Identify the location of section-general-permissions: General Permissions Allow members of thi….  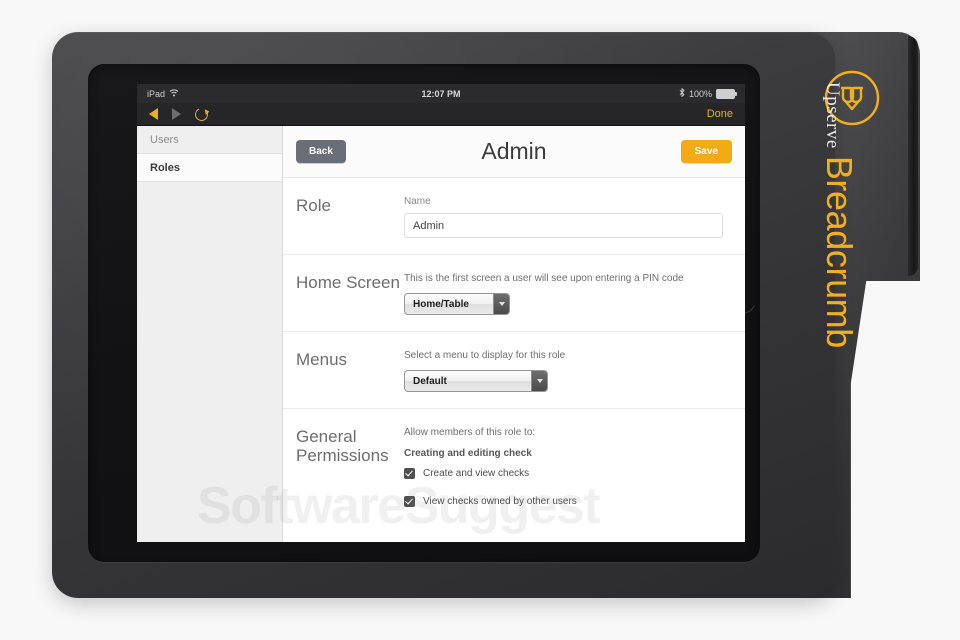
(514, 474).